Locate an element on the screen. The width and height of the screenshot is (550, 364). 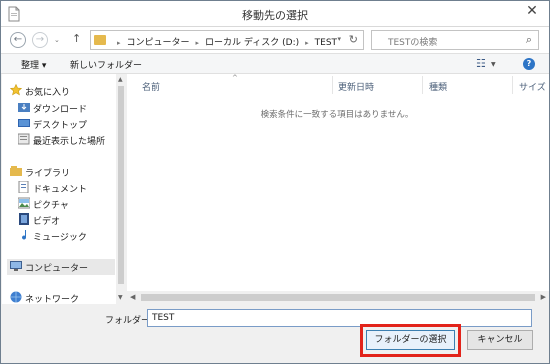
search-box: TESTの検索 ⌕ is located at coordinates (455, 40).